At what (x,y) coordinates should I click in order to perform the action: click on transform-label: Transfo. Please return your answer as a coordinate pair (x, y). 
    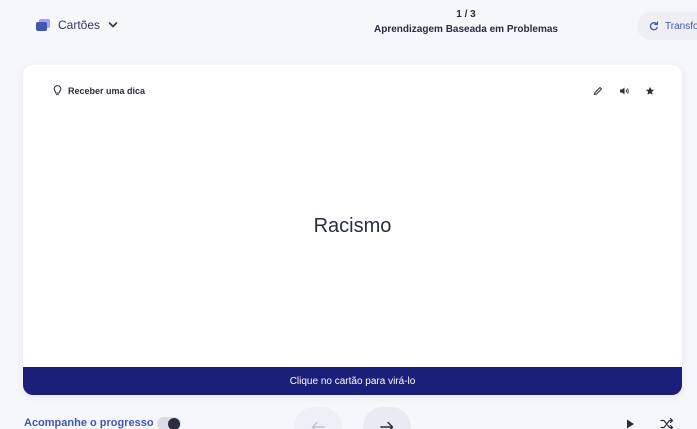
    Looking at the image, I should click on (681, 26).